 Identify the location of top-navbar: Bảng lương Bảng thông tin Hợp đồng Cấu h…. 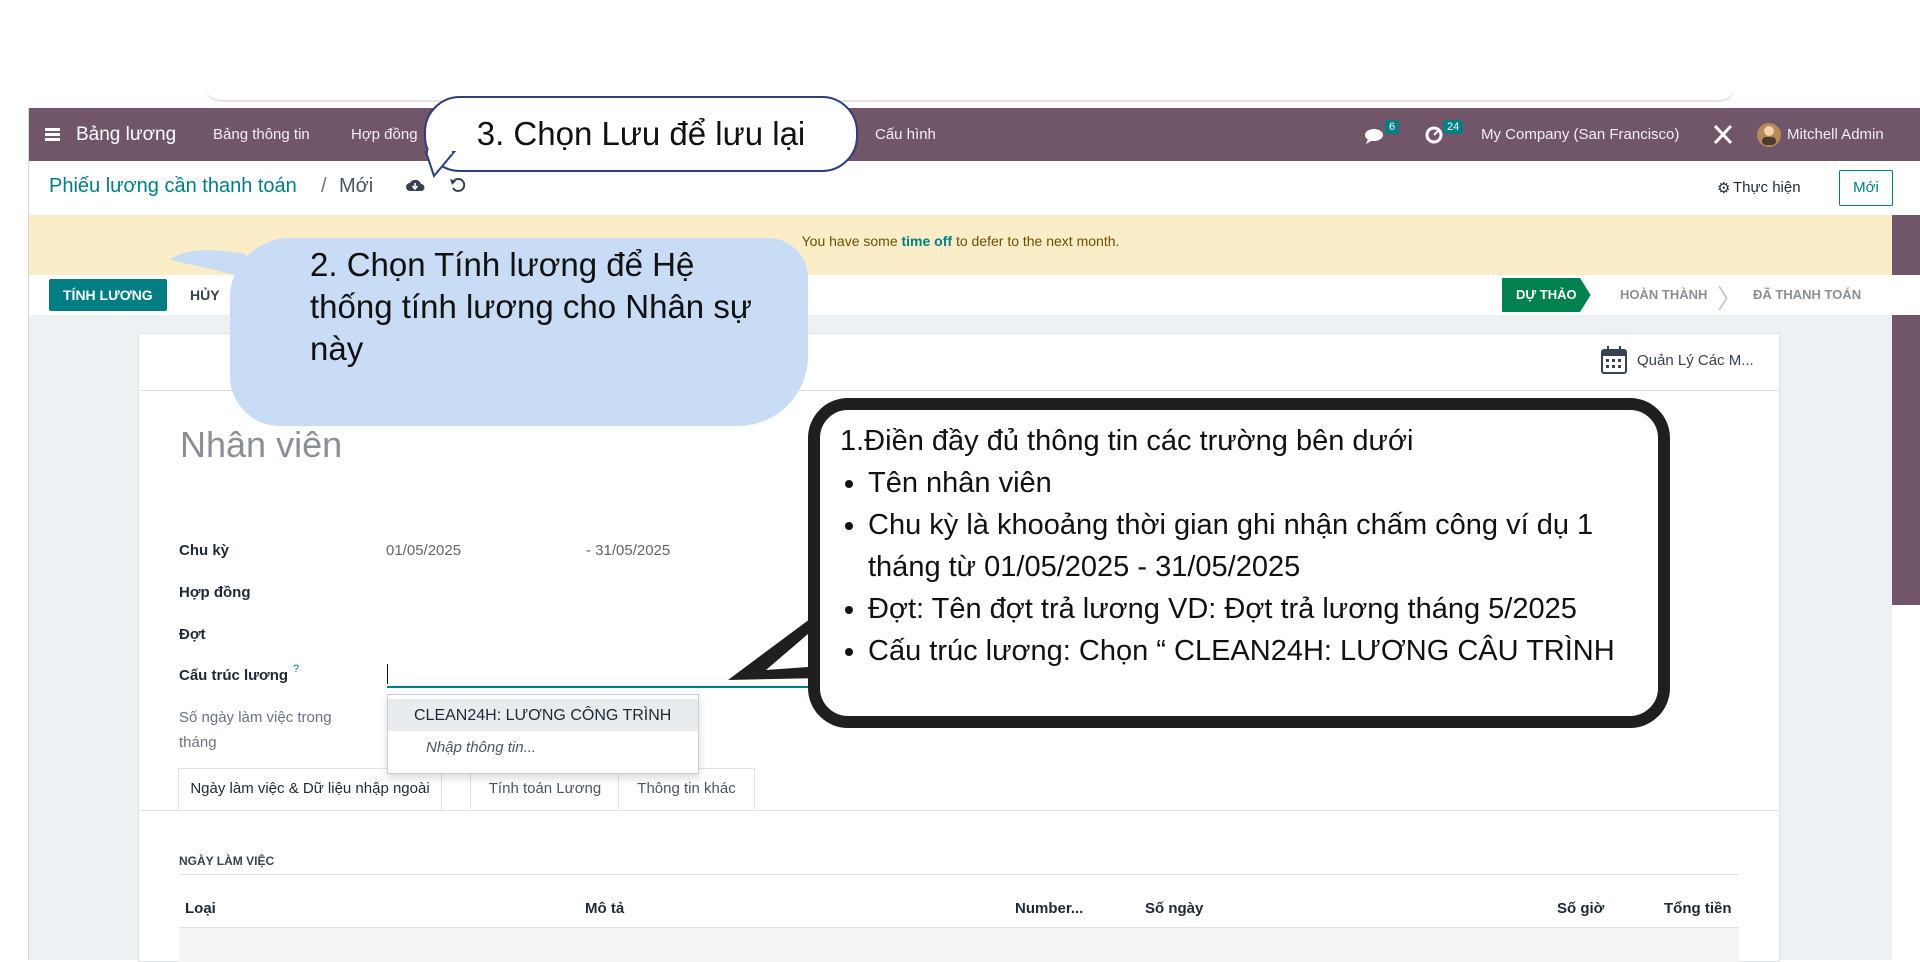
(974, 134).